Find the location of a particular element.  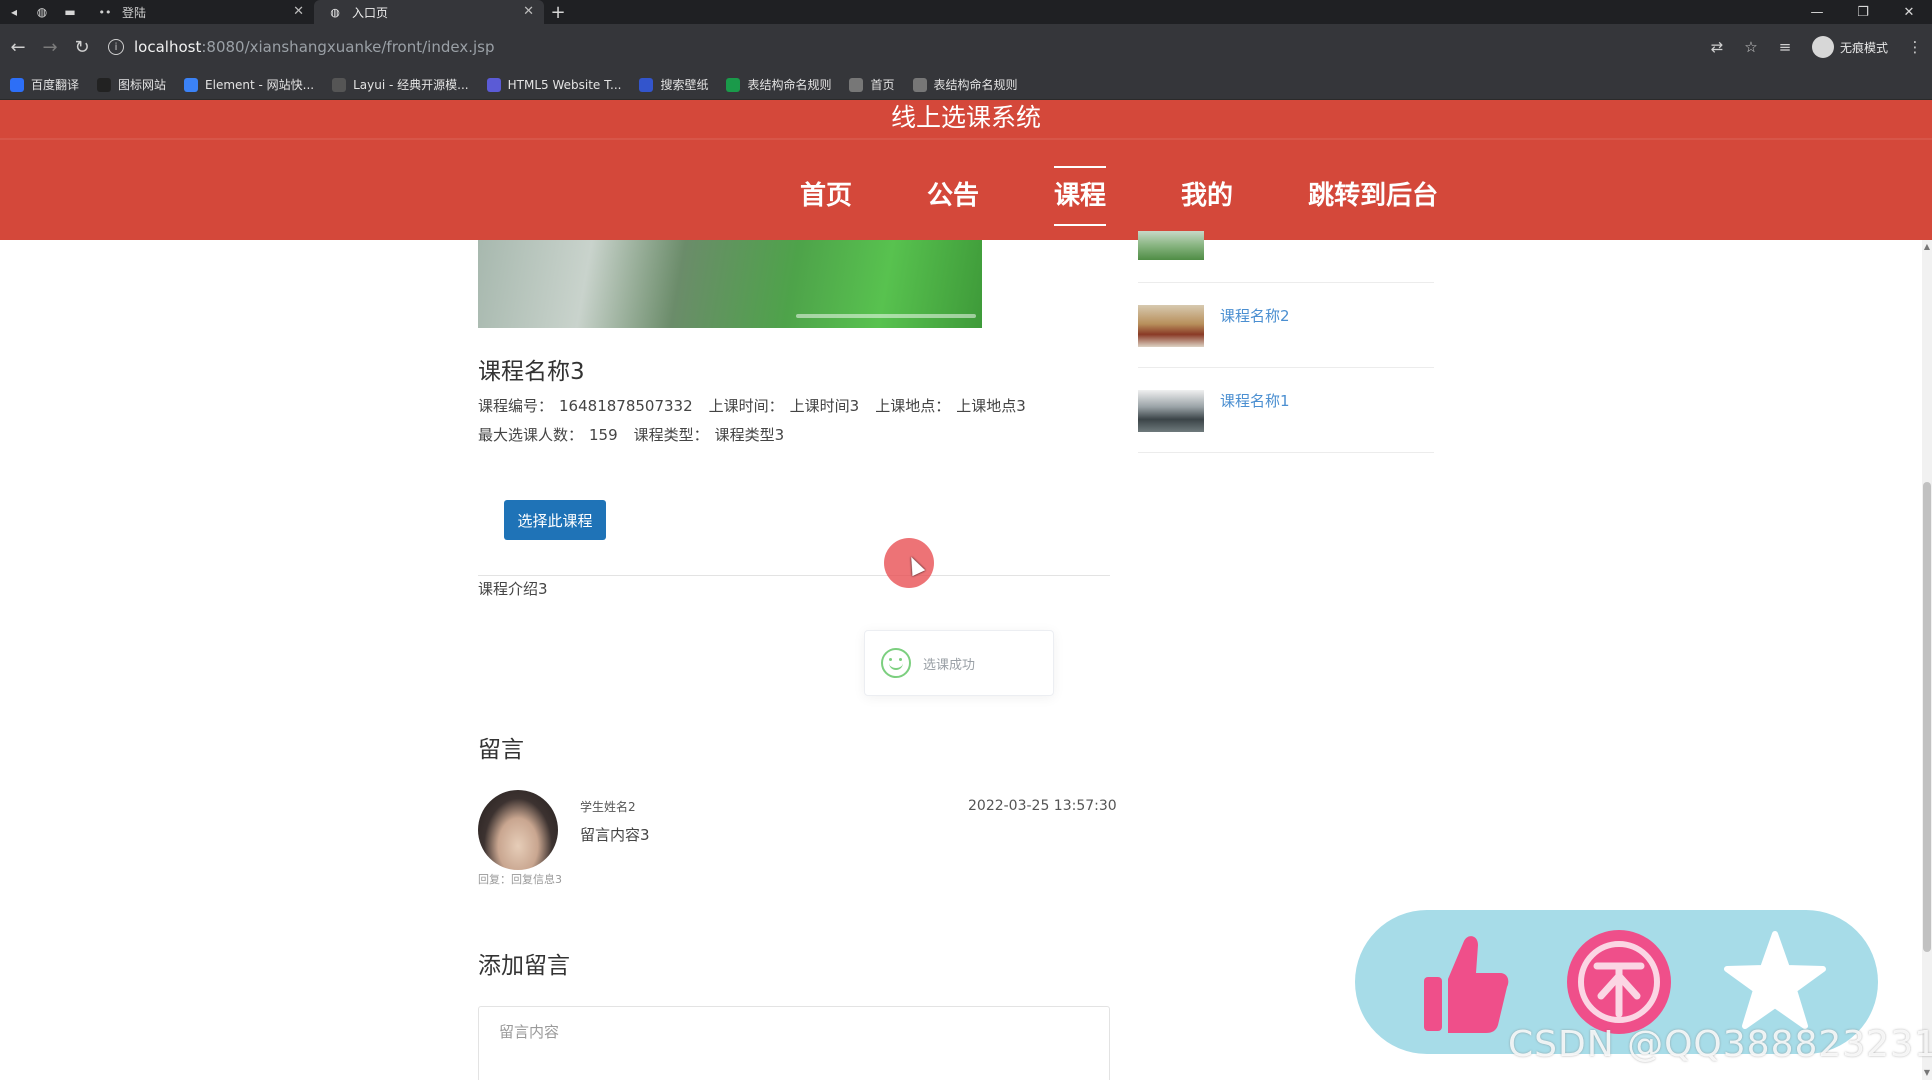

sidebar-course-name: 课程名称2 is located at coordinates (1255, 316).